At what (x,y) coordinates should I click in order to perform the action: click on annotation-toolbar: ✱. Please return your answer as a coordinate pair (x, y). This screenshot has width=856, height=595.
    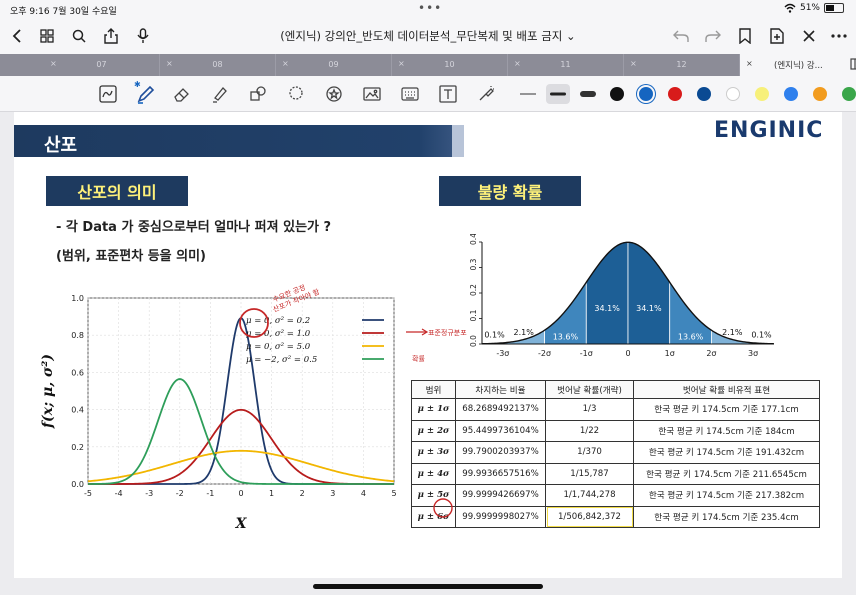
    Looking at the image, I should click on (428, 94).